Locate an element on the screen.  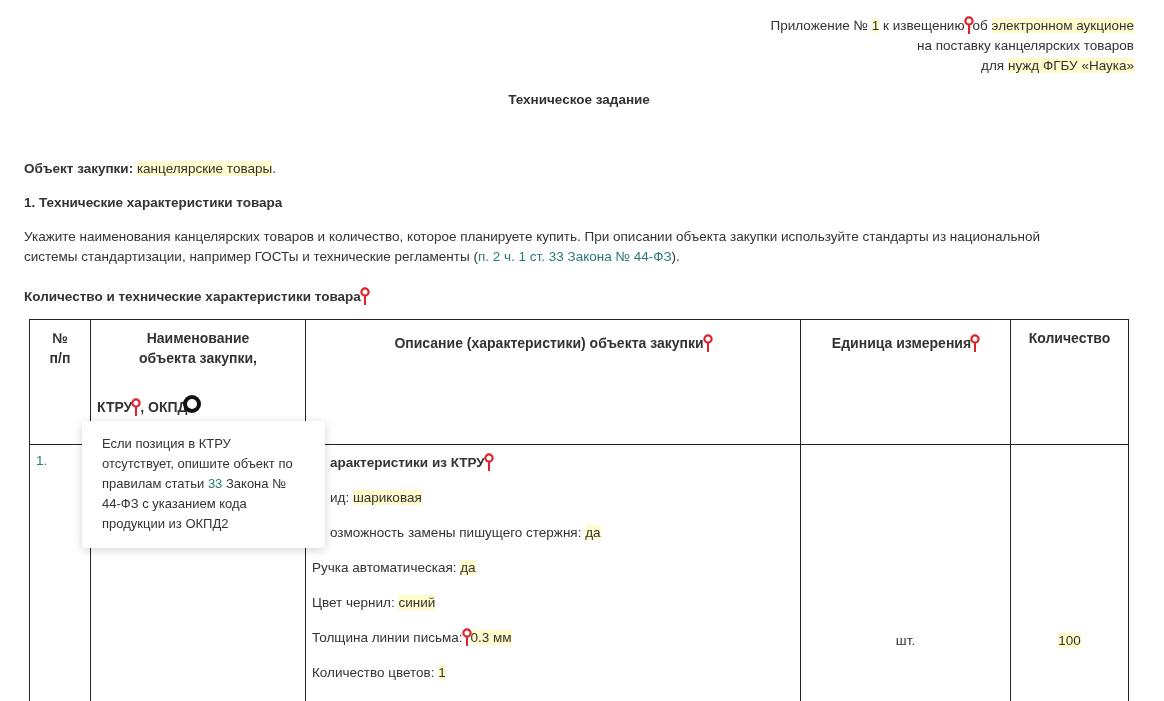
hint-tooltip: Если позиция в КТРУ отсутствует, опишите объект по правилам статьи 33 Закона № 44-ФЗ с указанием кода продукции из ОКПД2 is located at coordinates (203, 484).